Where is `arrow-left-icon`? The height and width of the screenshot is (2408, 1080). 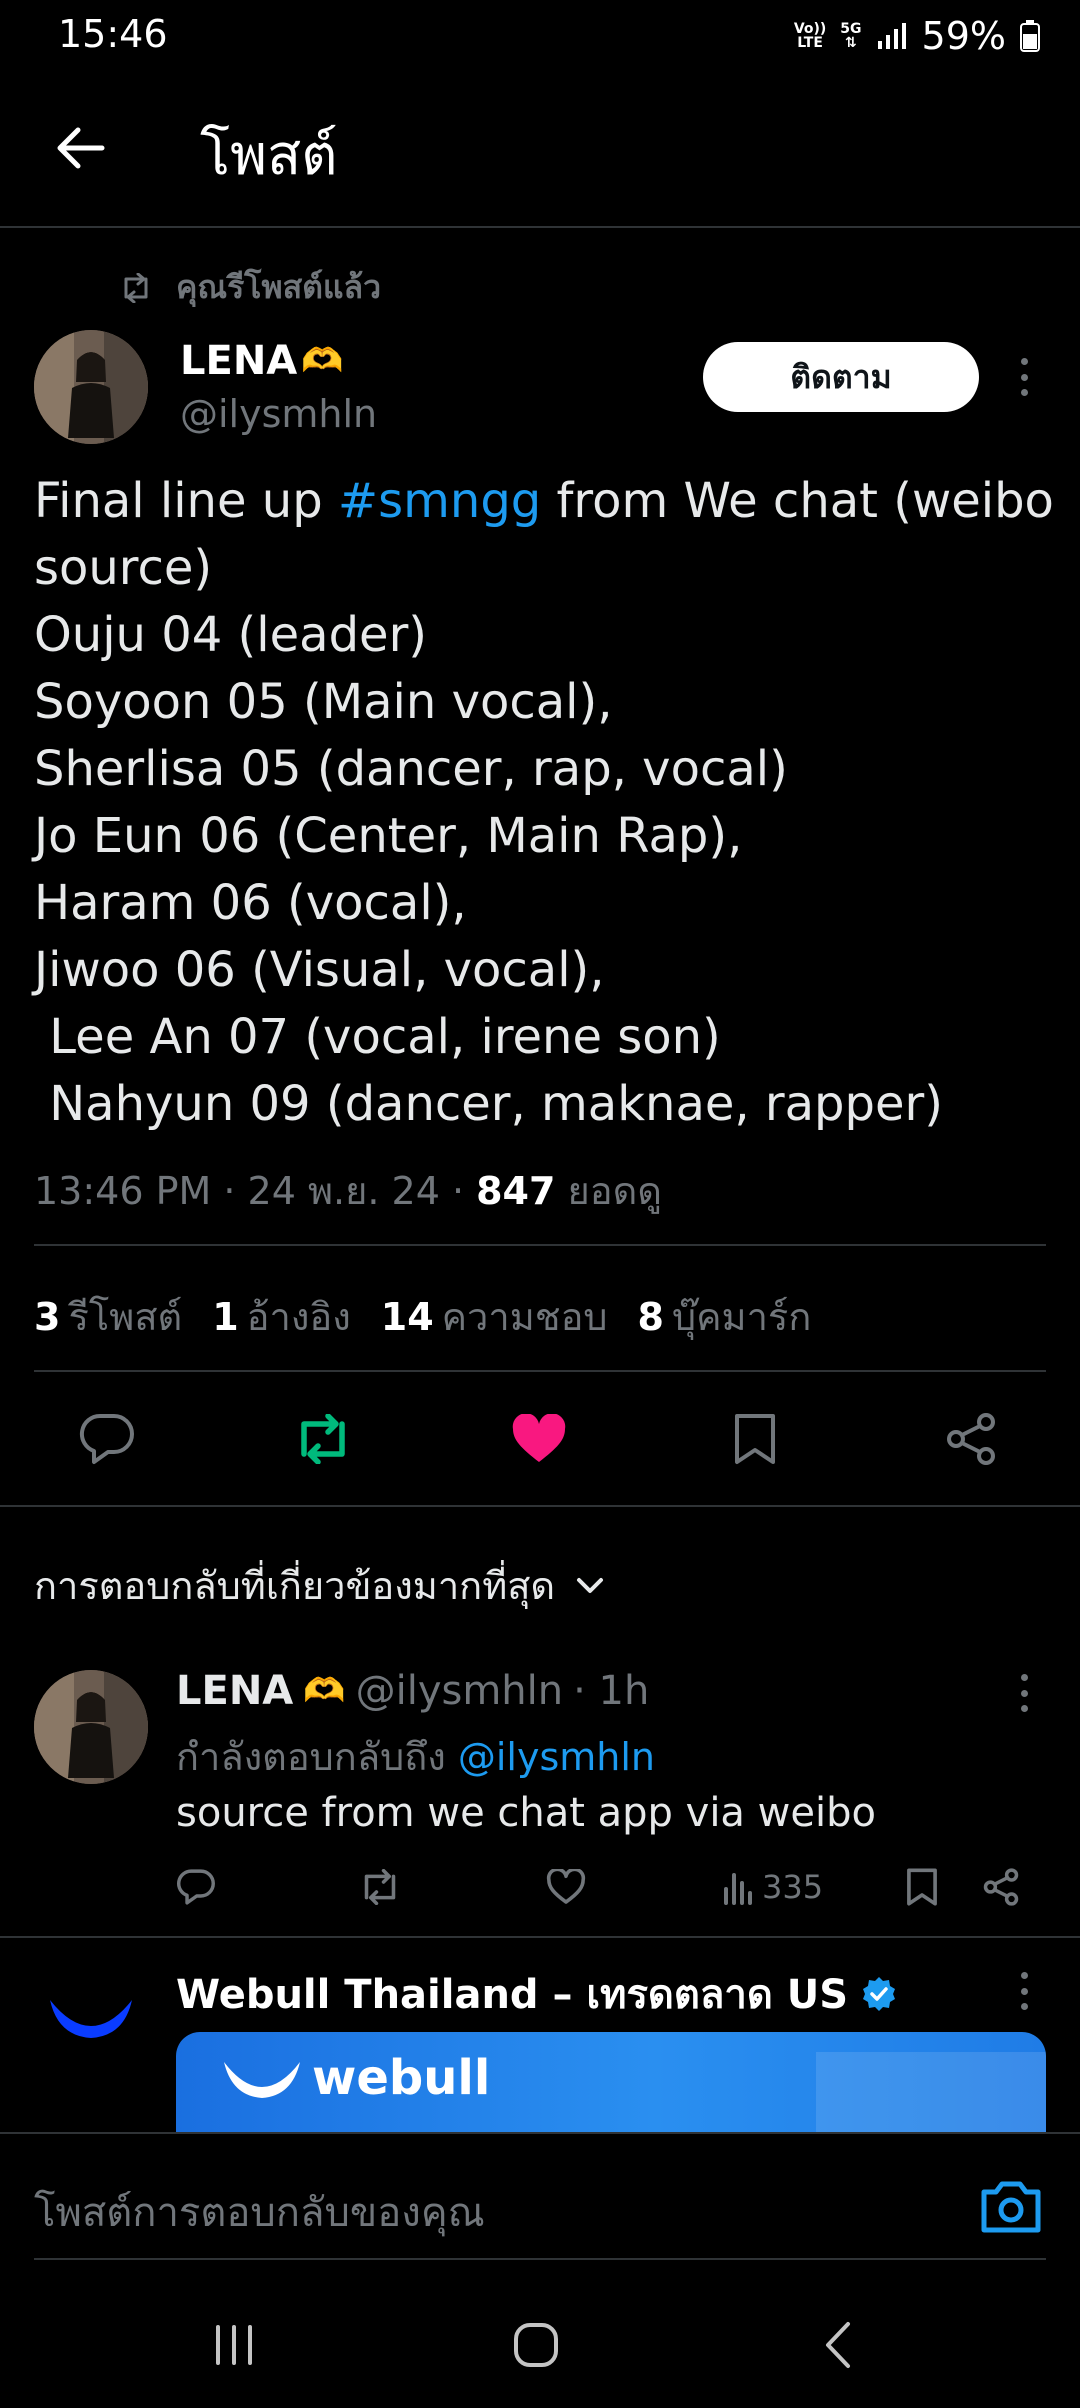
arrow-left-icon is located at coordinates (81, 148).